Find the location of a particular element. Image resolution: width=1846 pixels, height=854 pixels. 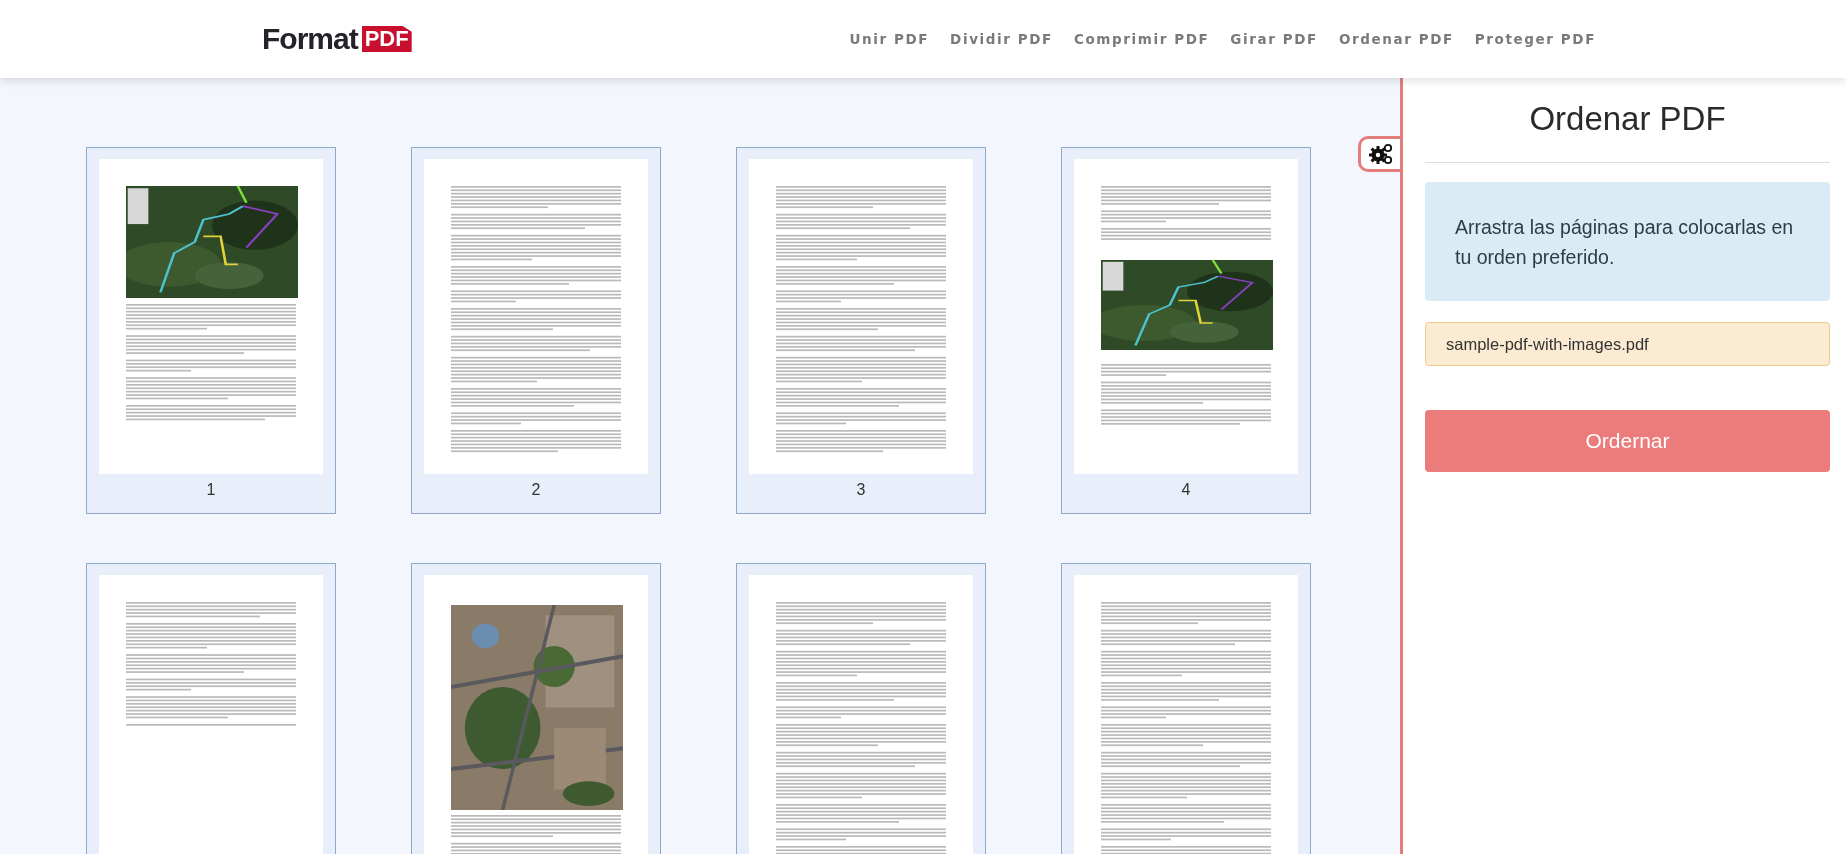

instructions-text: Arrastra las páginas para colocarlas en tu orden preferido. is located at coordinates (1625, 242).